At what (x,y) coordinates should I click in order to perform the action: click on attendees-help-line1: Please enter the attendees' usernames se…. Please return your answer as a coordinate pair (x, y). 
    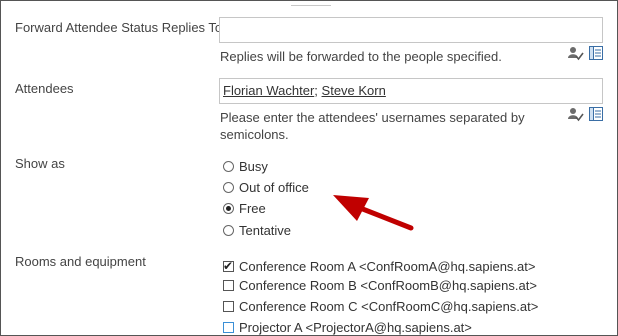
    Looking at the image, I should click on (372, 117).